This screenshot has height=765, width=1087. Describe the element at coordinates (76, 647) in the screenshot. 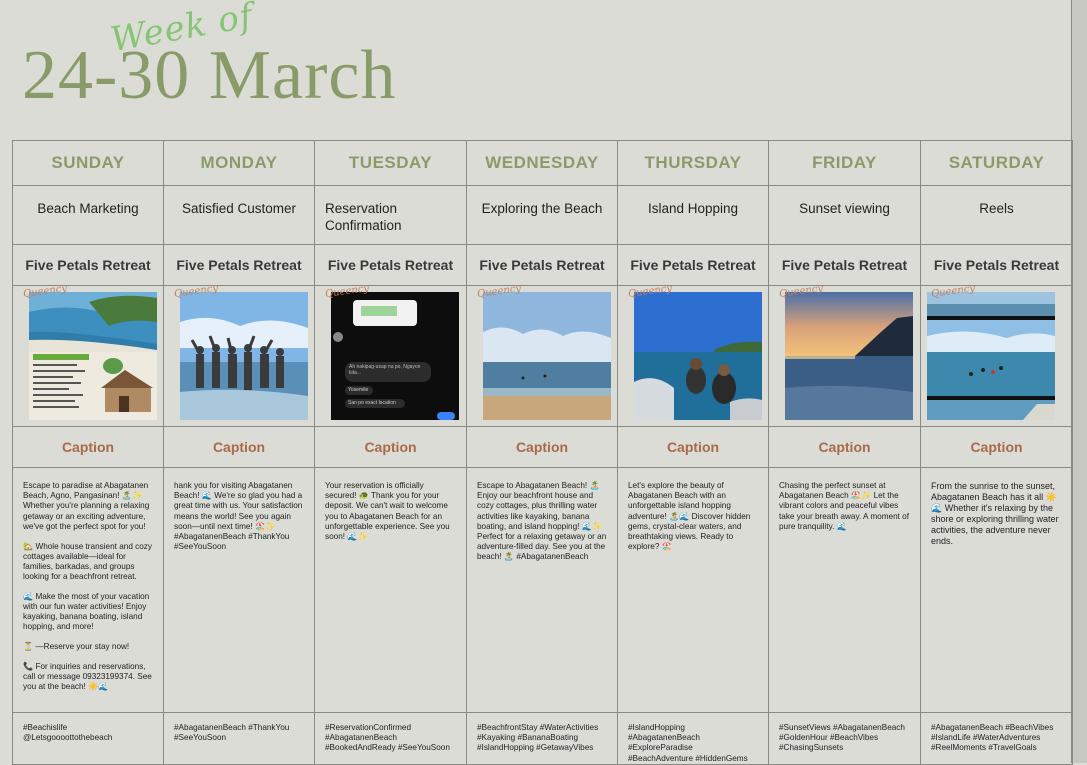

I see `caption-paragraph: ⏳ —Reserve your stay now!` at that location.